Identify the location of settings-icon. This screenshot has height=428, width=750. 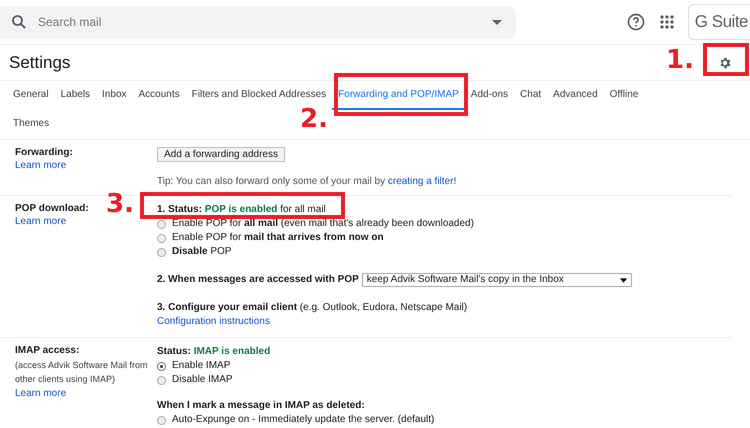
(725, 63).